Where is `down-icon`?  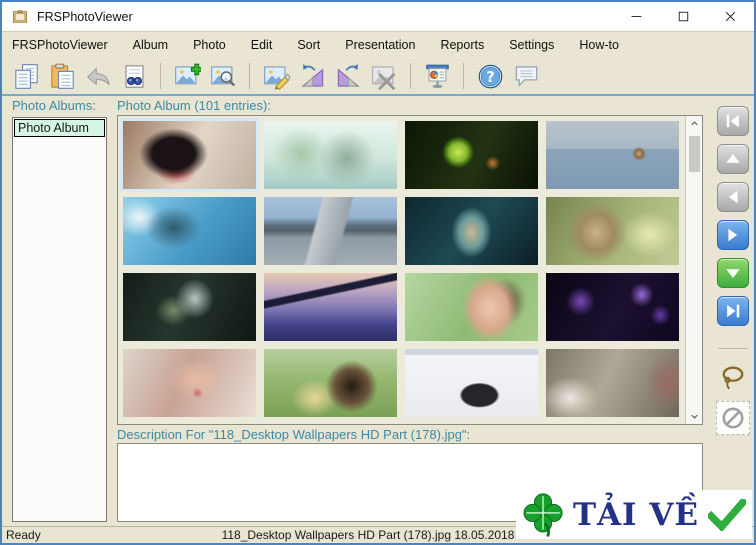
down-icon is located at coordinates (733, 273).